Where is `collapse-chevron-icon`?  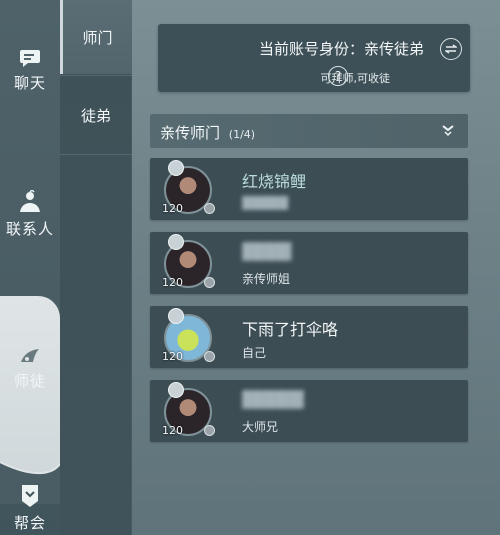
collapse-chevron-icon is located at coordinates (448, 130).